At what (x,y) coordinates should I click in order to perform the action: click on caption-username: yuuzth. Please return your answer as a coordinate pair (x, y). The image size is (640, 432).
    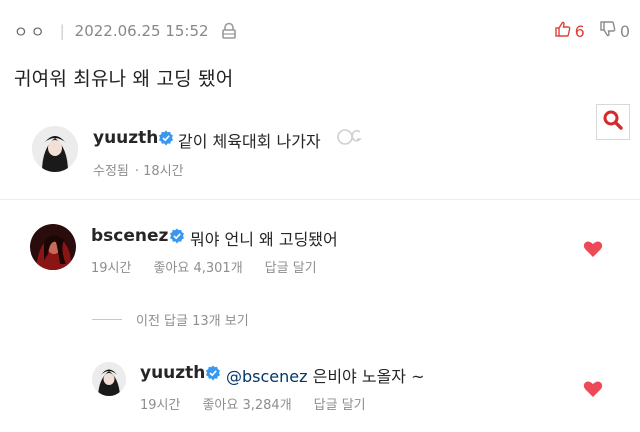
    Looking at the image, I should click on (125, 138).